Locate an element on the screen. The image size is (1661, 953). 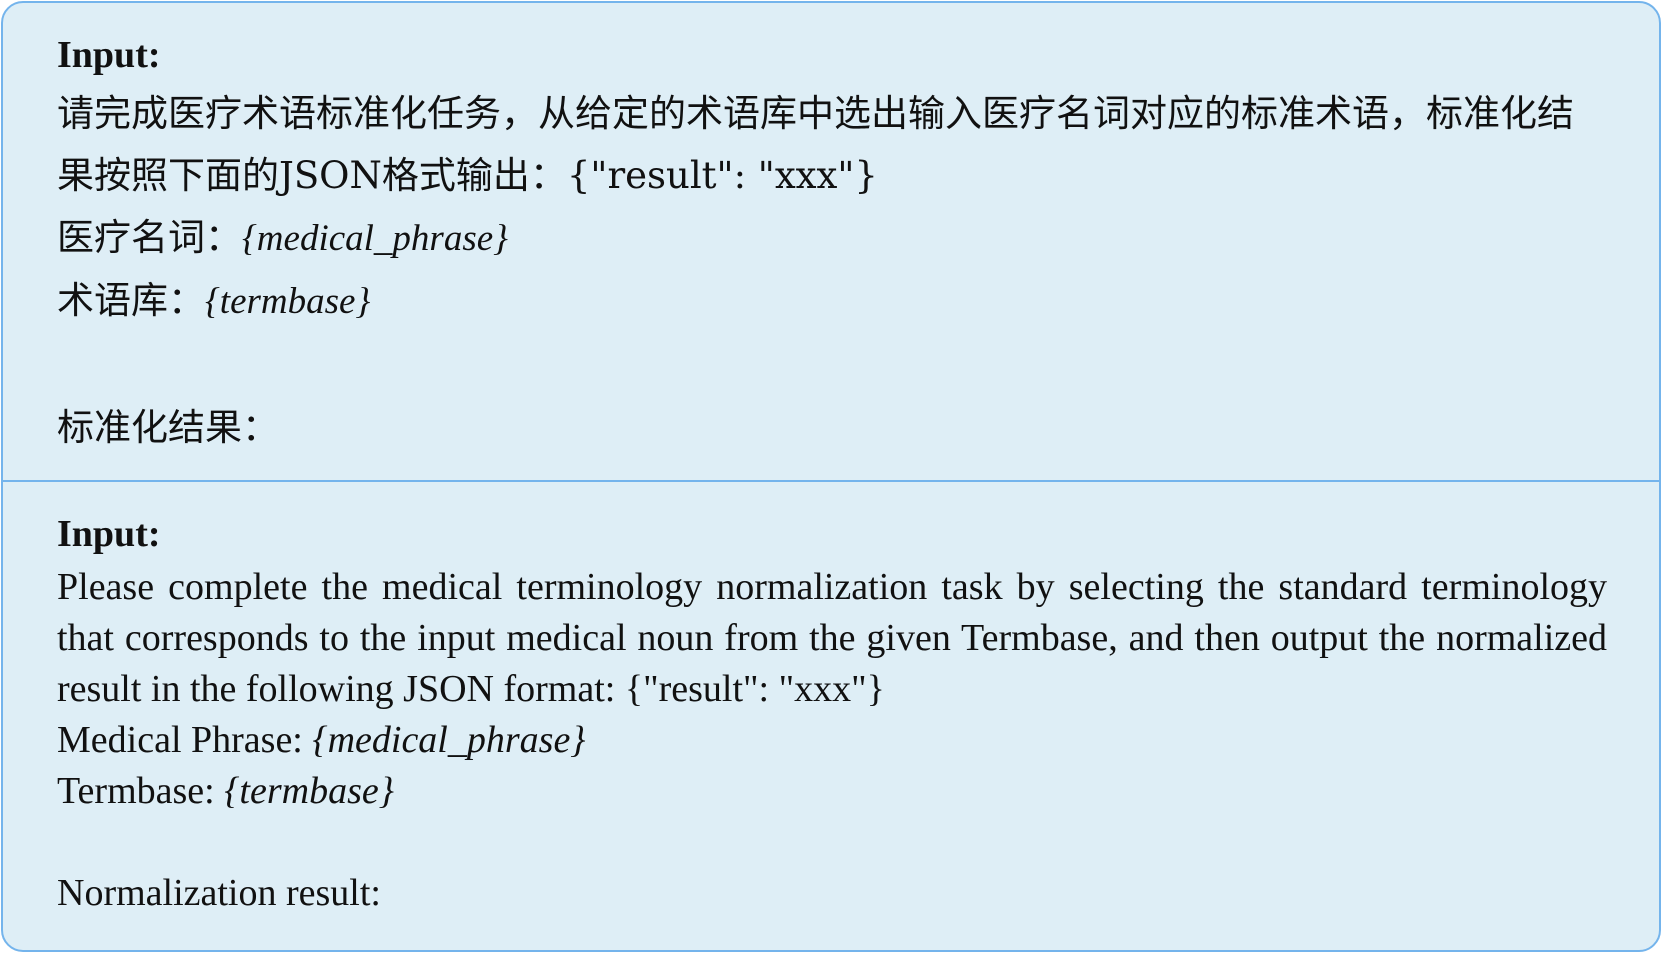
en-phrase-line: Medical Phrase: {medical_phrase} is located at coordinates (832, 740).